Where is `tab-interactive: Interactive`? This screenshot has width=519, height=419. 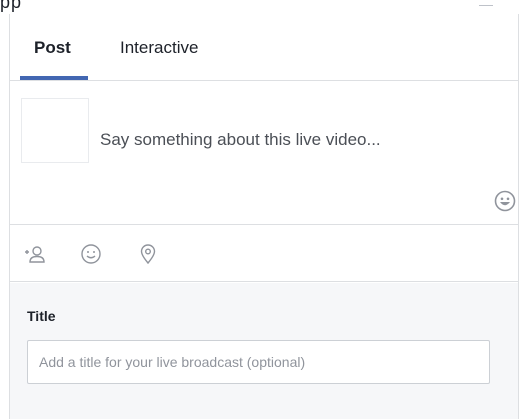 tab-interactive: Interactive is located at coordinates (159, 48).